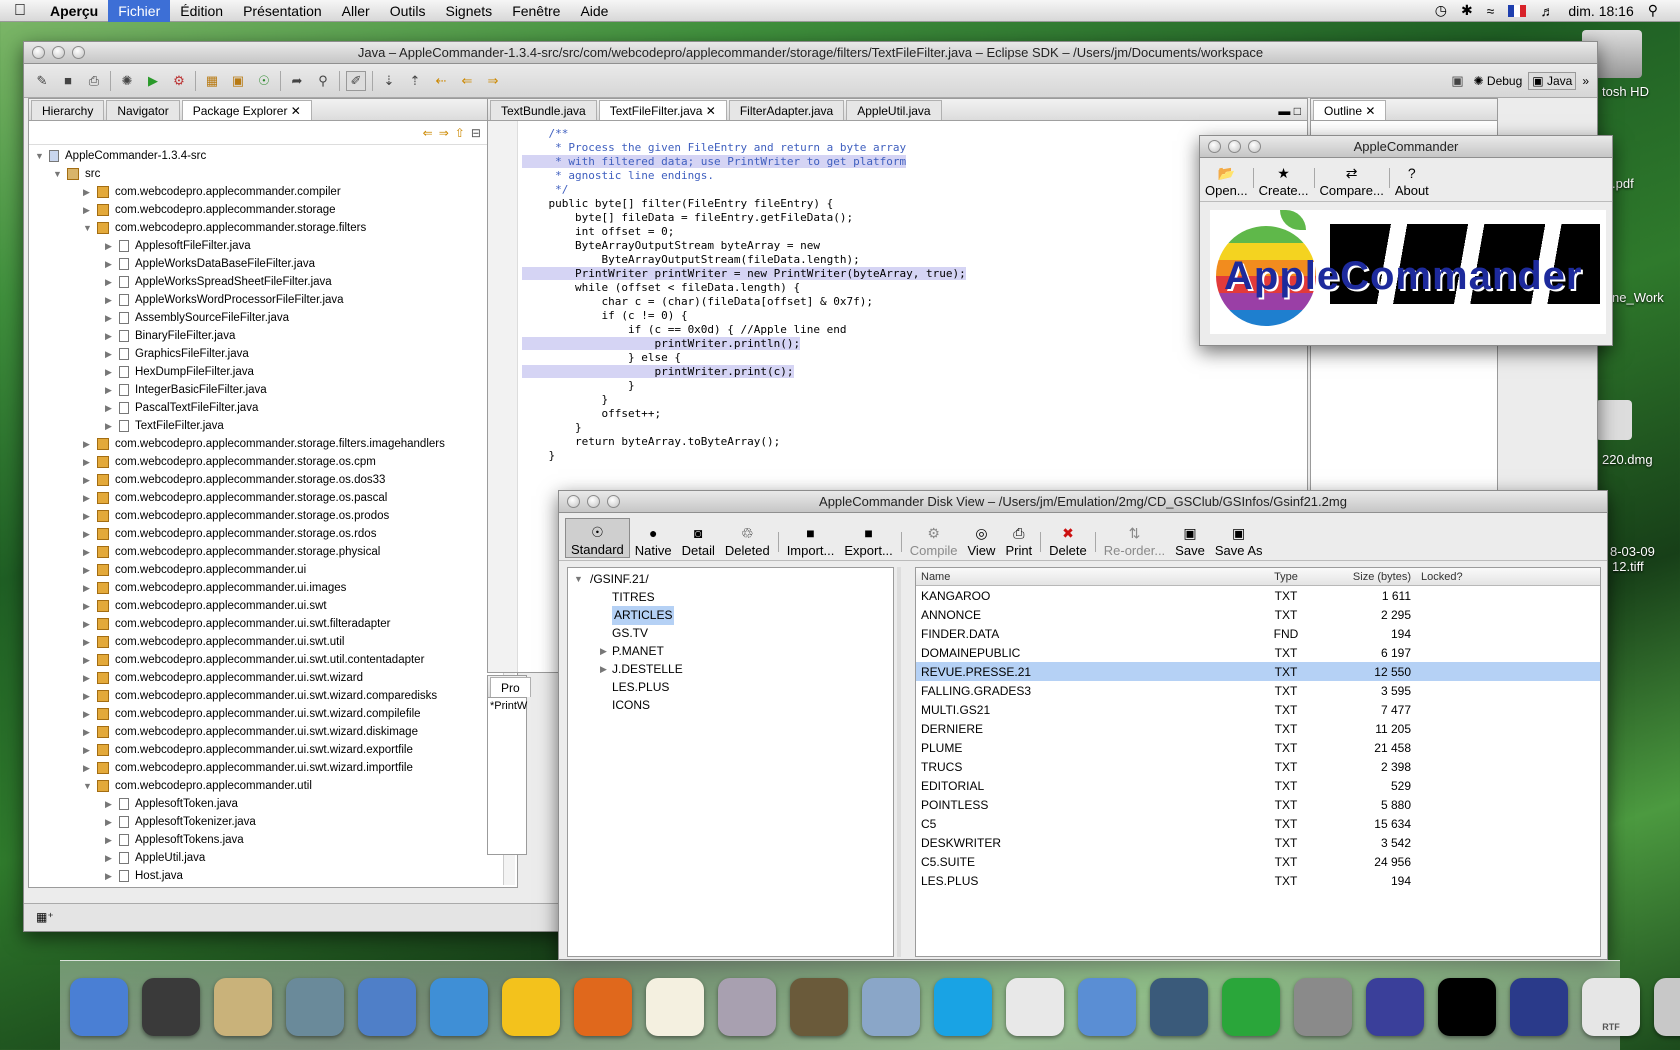 This screenshot has height=1050, width=1680. I want to click on terminal-icon, so click(1467, 1007).